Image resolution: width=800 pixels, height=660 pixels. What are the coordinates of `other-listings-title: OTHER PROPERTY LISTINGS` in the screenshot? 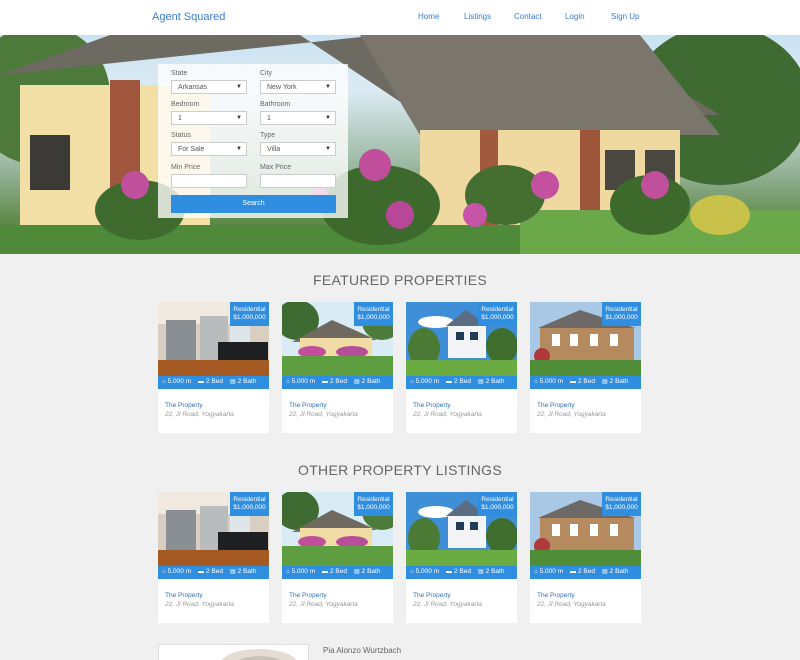 It's located at (400, 470).